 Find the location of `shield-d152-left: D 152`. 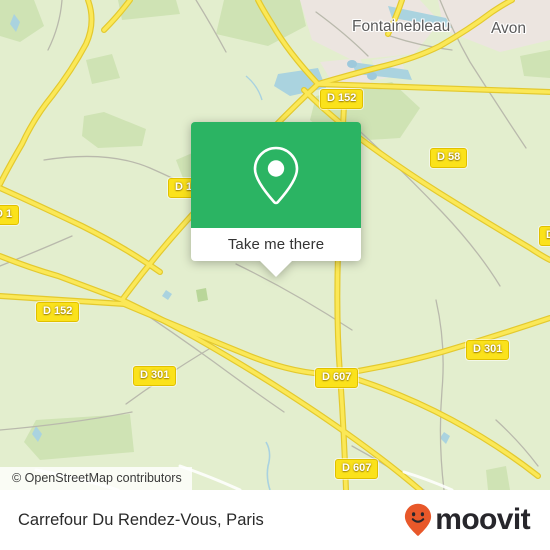

shield-d152-left: D 152 is located at coordinates (58, 312).